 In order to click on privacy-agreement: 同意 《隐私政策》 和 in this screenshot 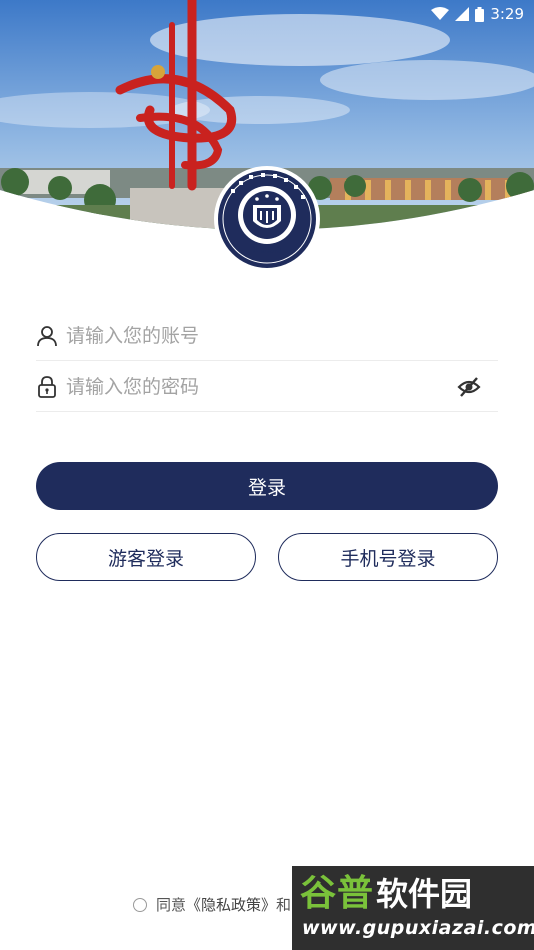, I will do `click(212, 904)`.